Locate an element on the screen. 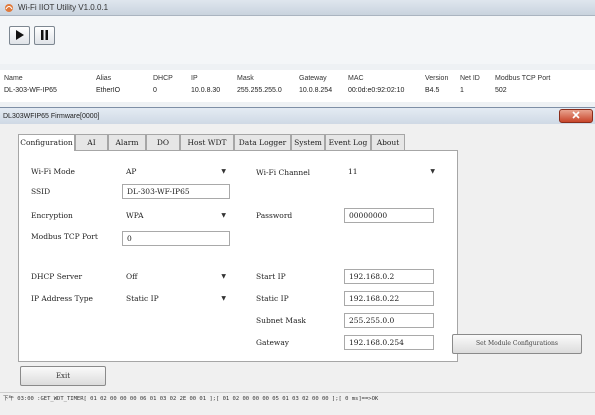 This screenshot has height=415, width=595. subnet-mask-label: Subnet Mask is located at coordinates (281, 320).